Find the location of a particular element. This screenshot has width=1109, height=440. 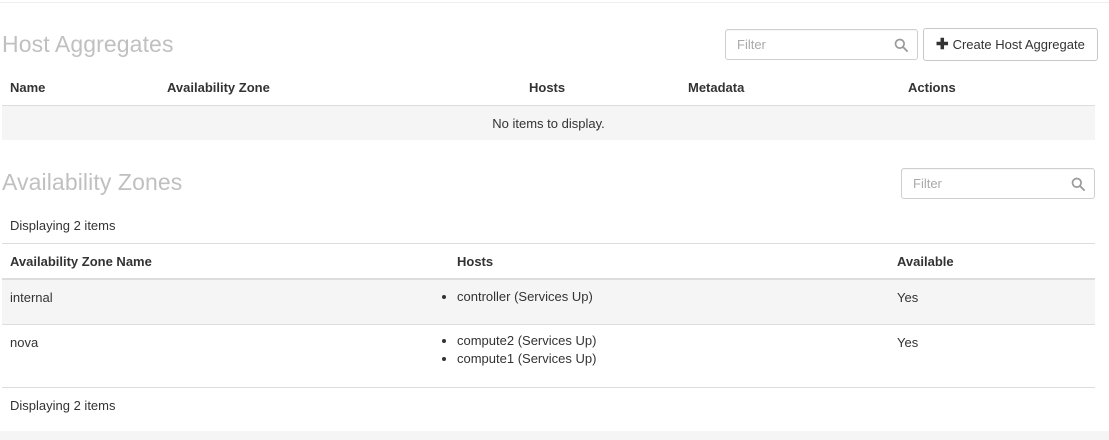

zone-name: internal is located at coordinates (31, 297).